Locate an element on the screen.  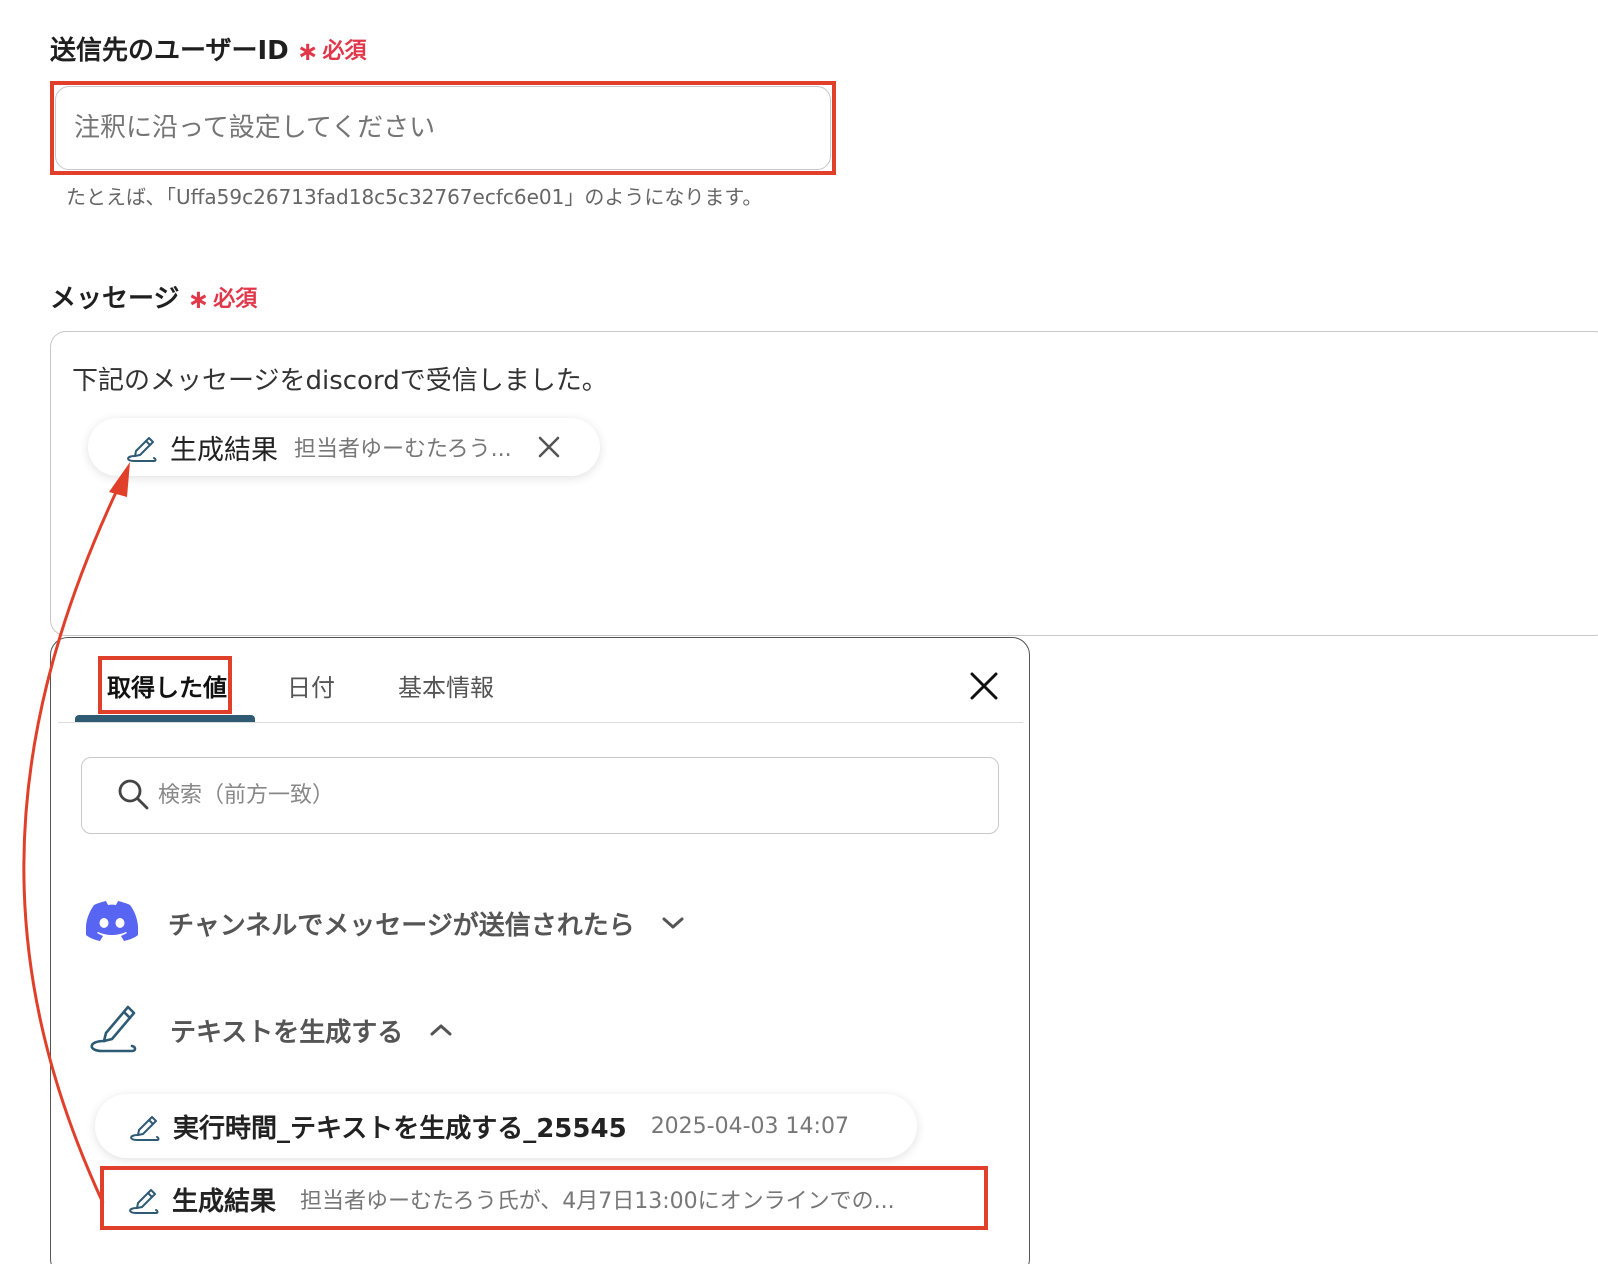
chevron-down-icon is located at coordinates (673, 923).